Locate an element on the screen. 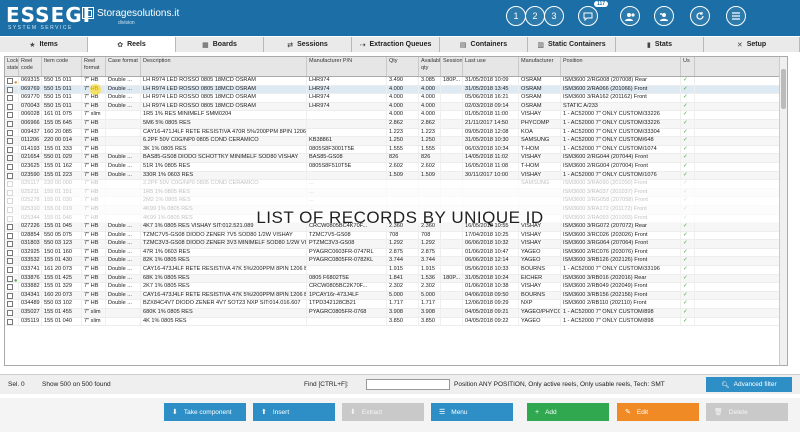 This screenshot has width=800, height=432. take-component-button: ⬇ Take component is located at coordinates (205, 412).